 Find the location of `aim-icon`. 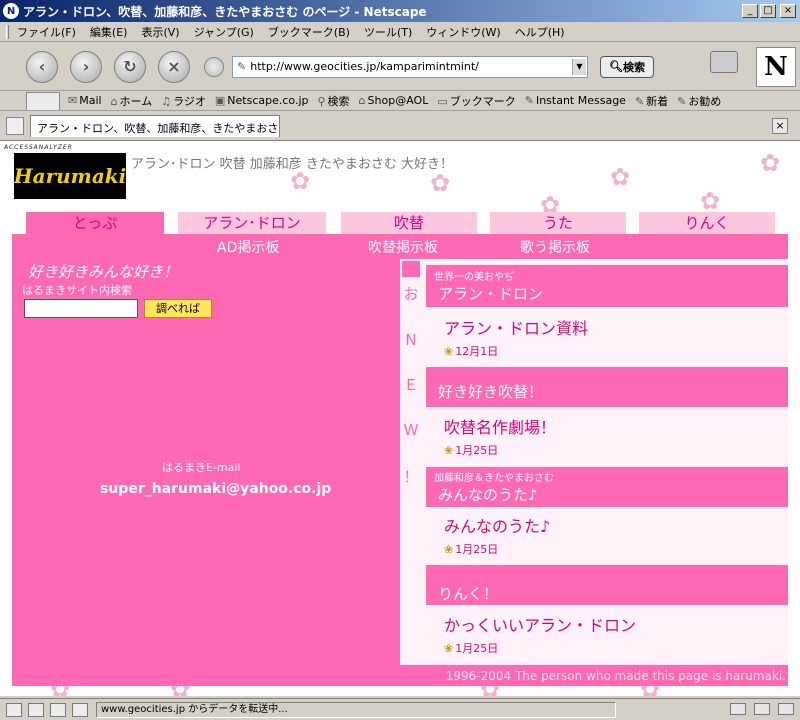

aim-icon is located at coordinates (58, 709).